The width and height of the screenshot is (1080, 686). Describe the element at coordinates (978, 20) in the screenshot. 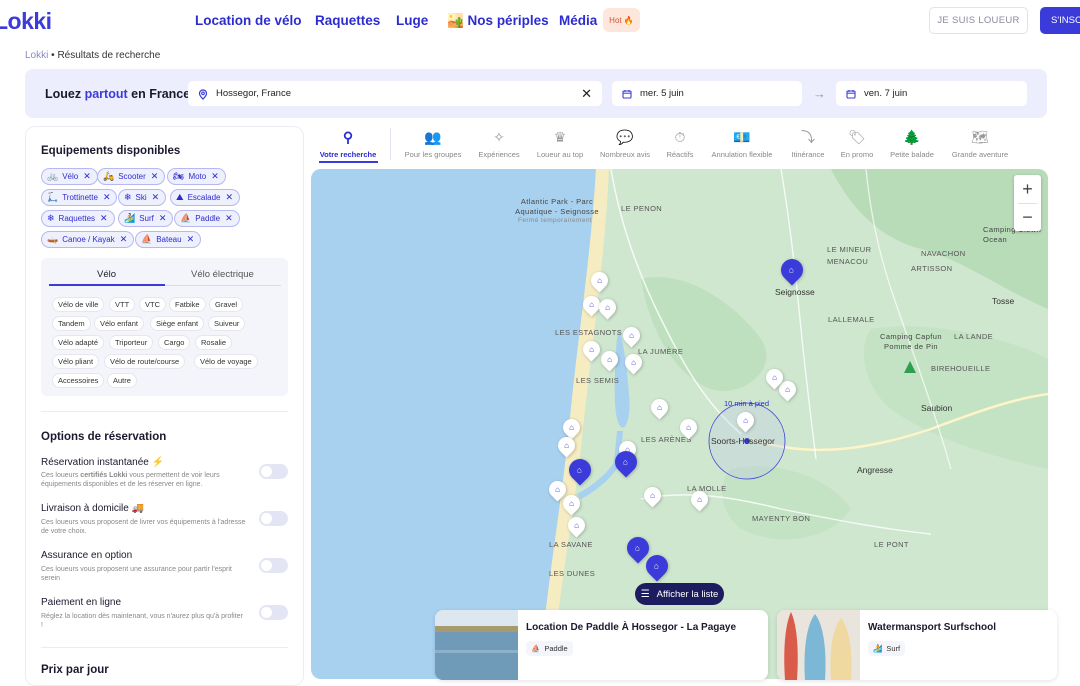

I see `loueur-button: JE SUIS LOUEUR` at that location.